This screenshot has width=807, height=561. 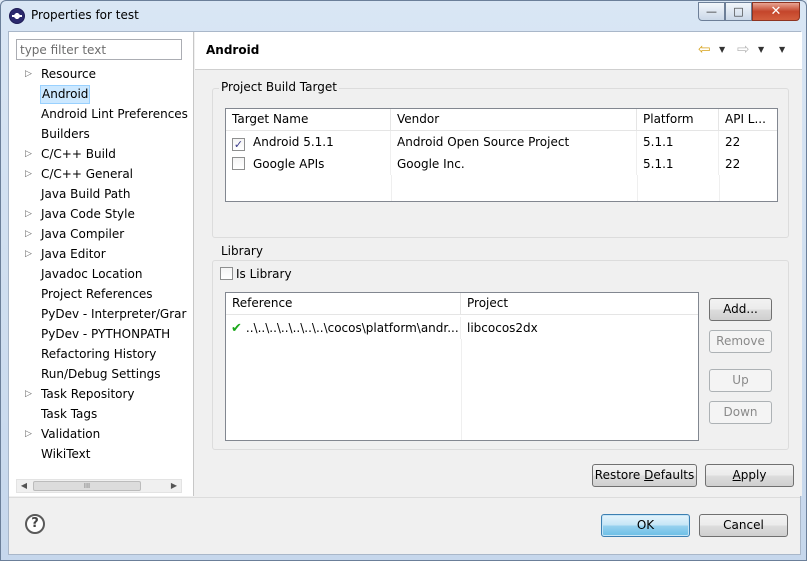 I want to click on column-reference: Reference, so click(x=343, y=304).